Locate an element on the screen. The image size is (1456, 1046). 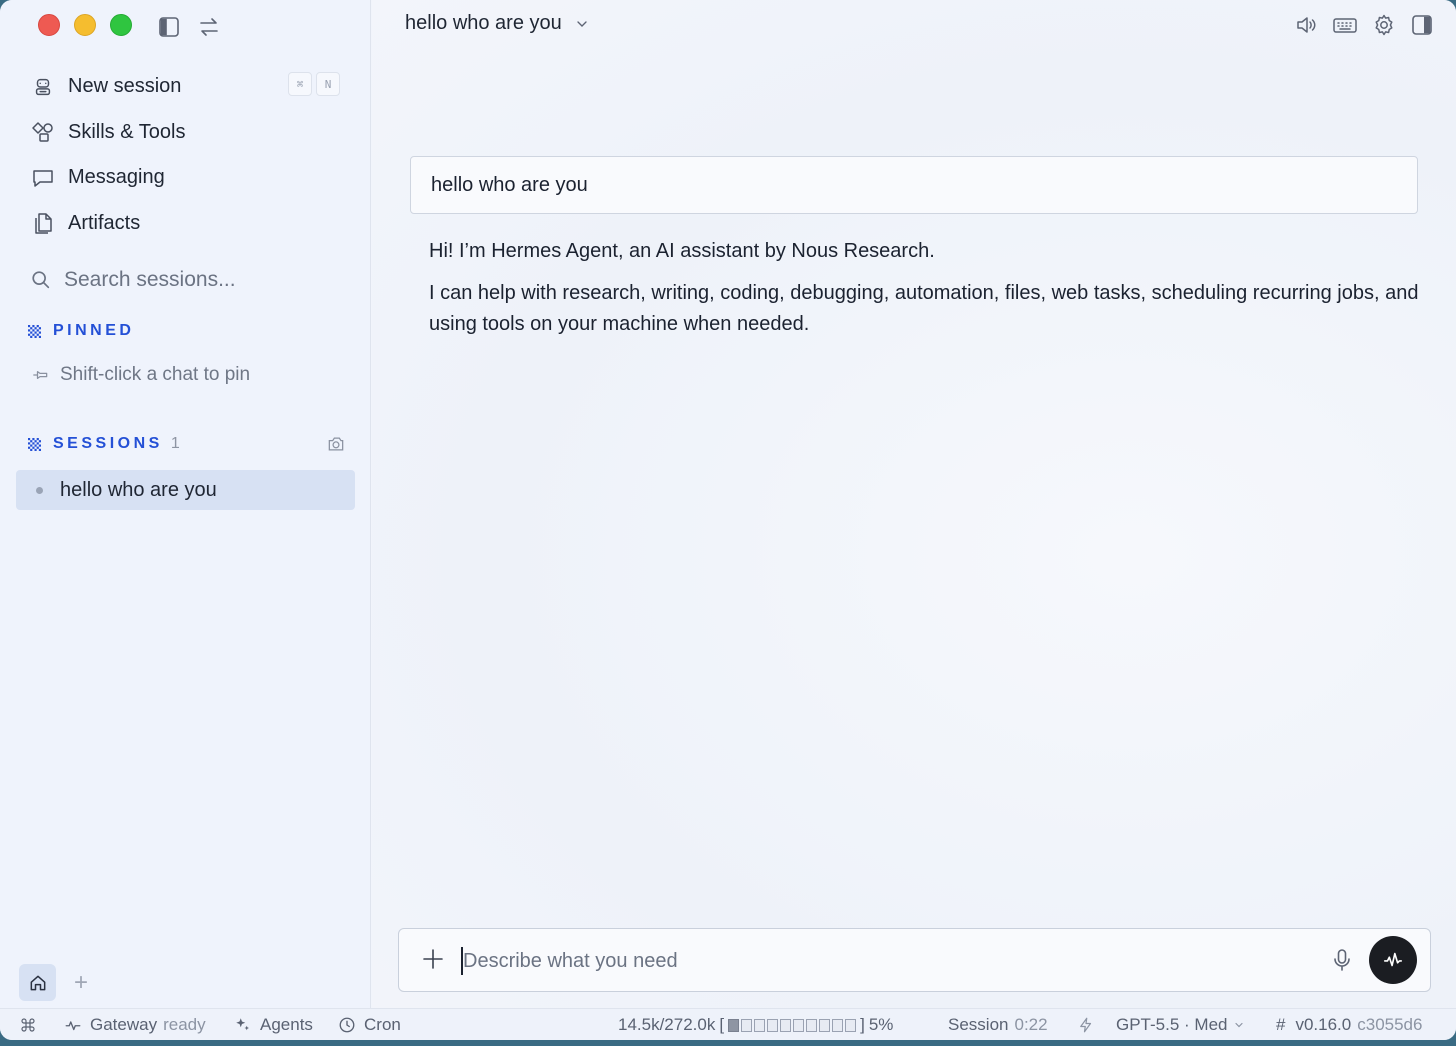
pinned-title: PINNED is located at coordinates (94, 330).